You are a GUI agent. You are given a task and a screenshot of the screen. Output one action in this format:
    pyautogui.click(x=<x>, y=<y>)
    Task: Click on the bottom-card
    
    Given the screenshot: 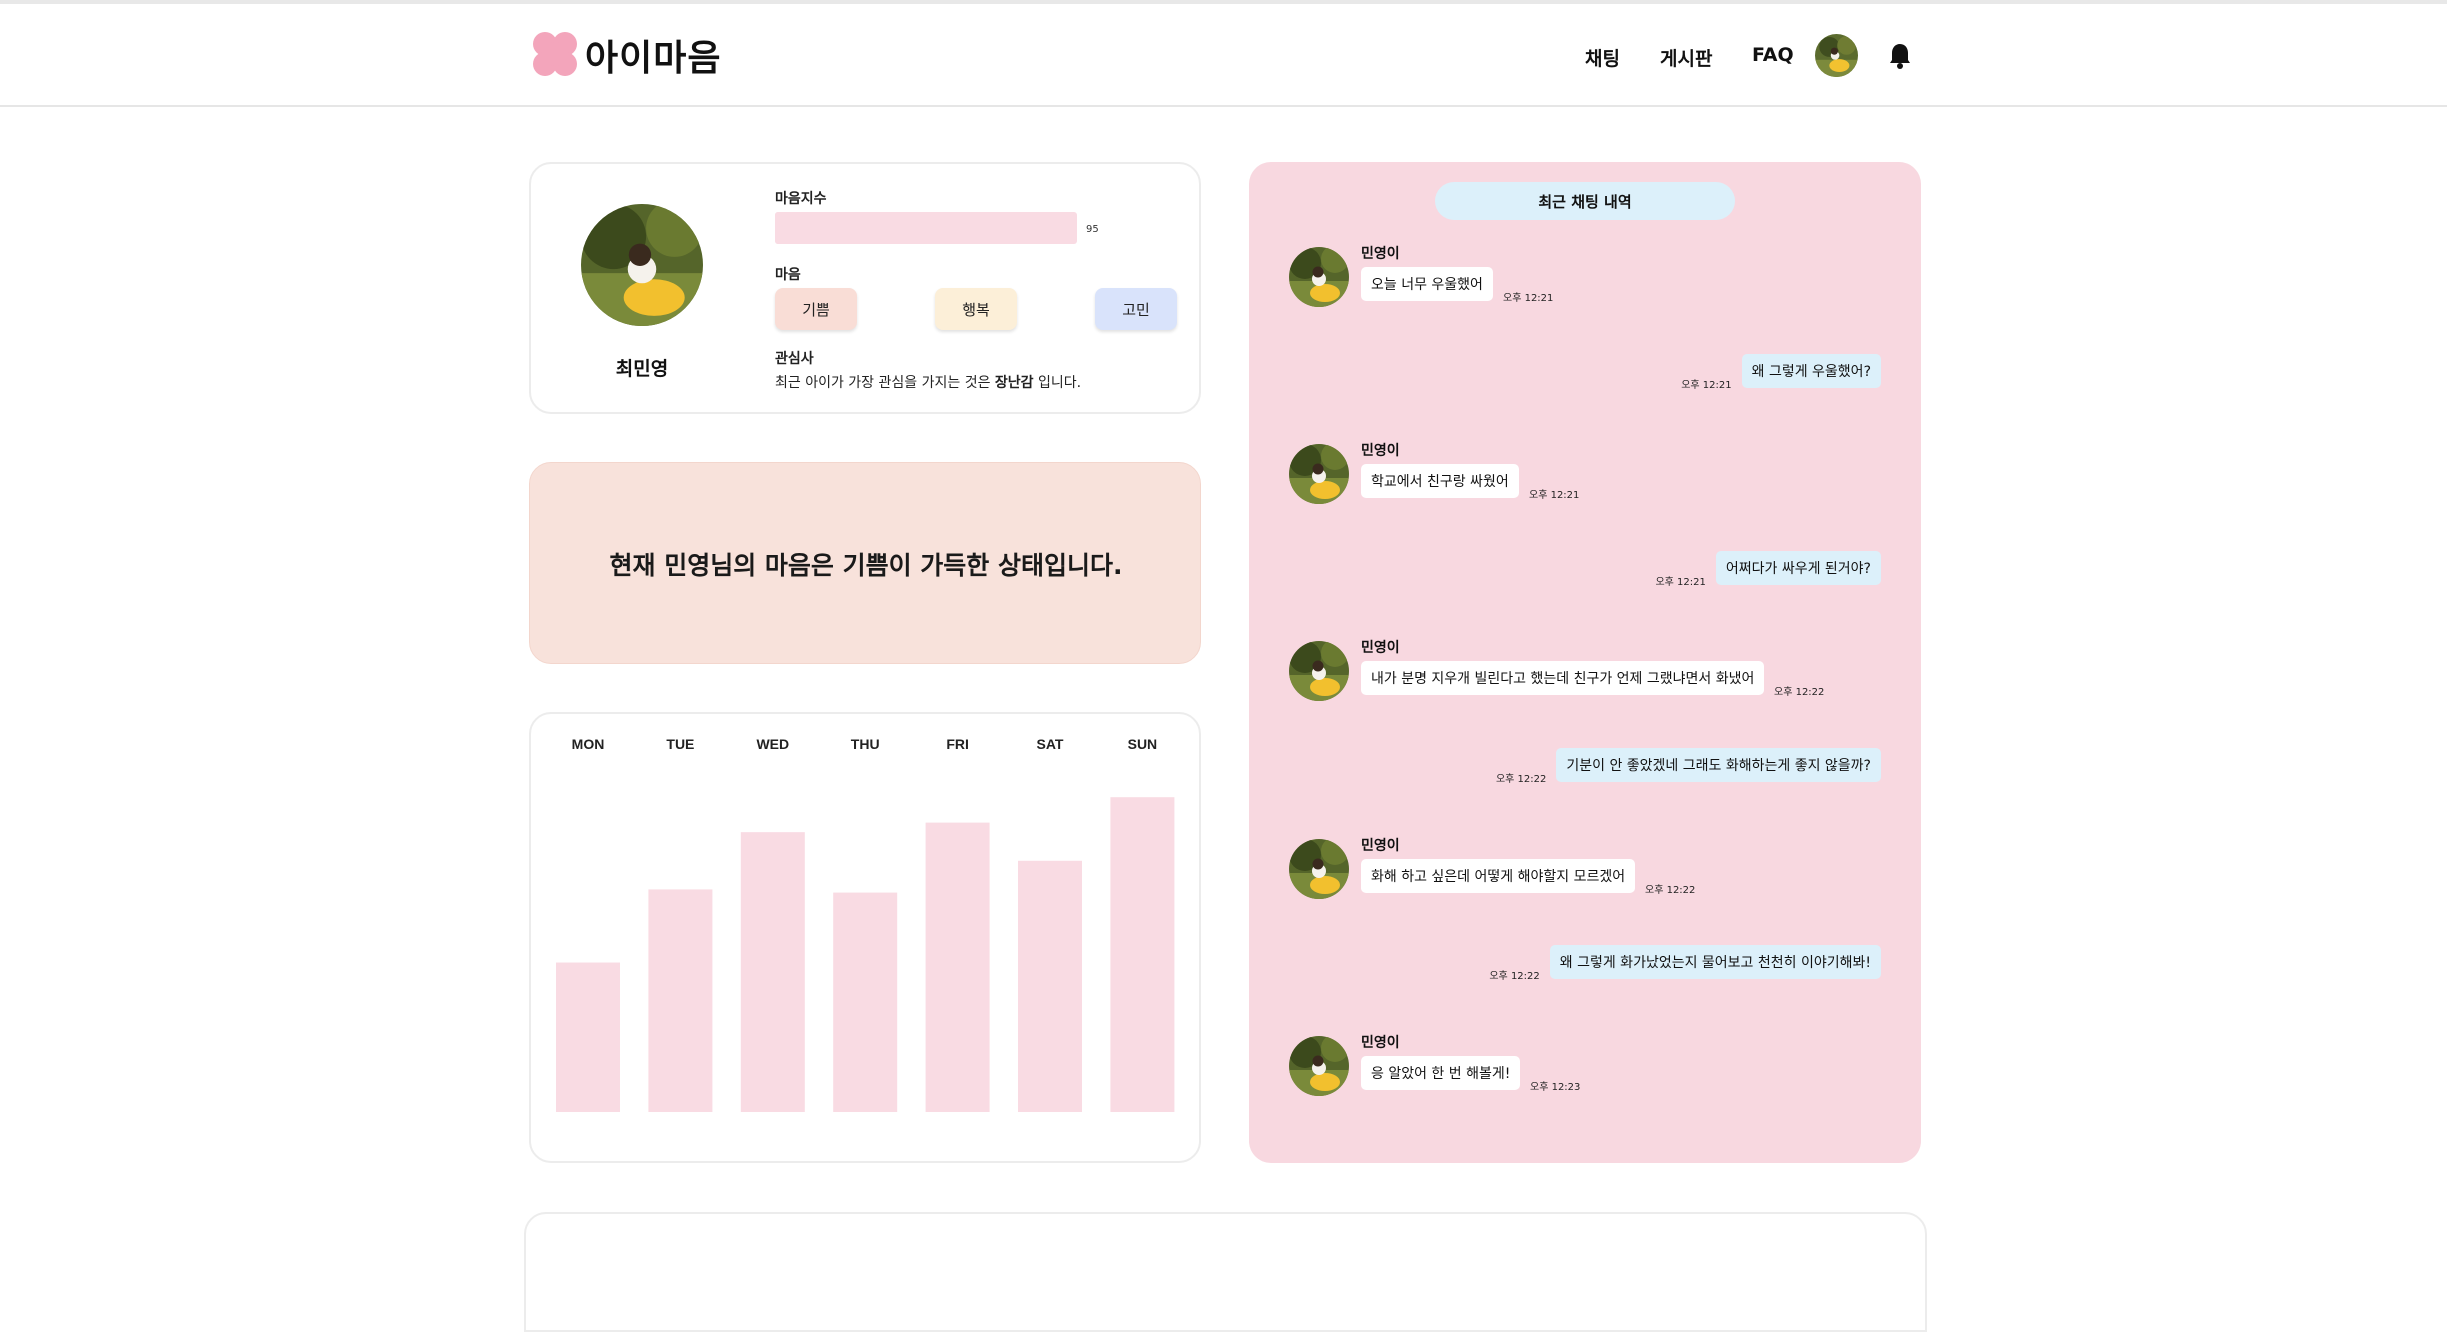 What is the action you would take?
    pyautogui.click(x=1225, y=1272)
    